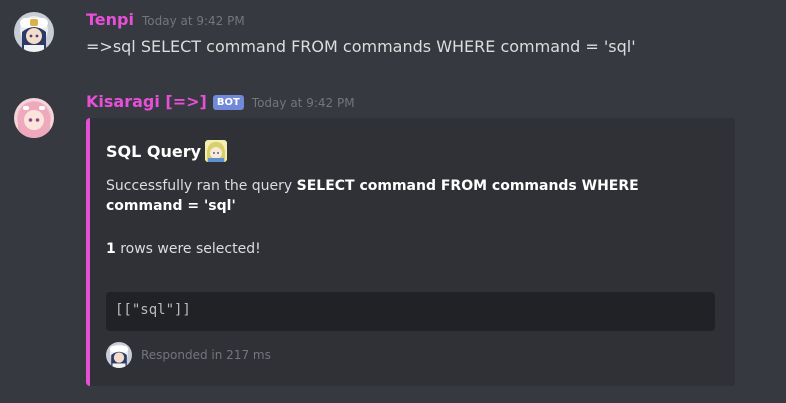 This screenshot has width=786, height=403. I want to click on kisaragi-avatar-icon, so click(34, 118).